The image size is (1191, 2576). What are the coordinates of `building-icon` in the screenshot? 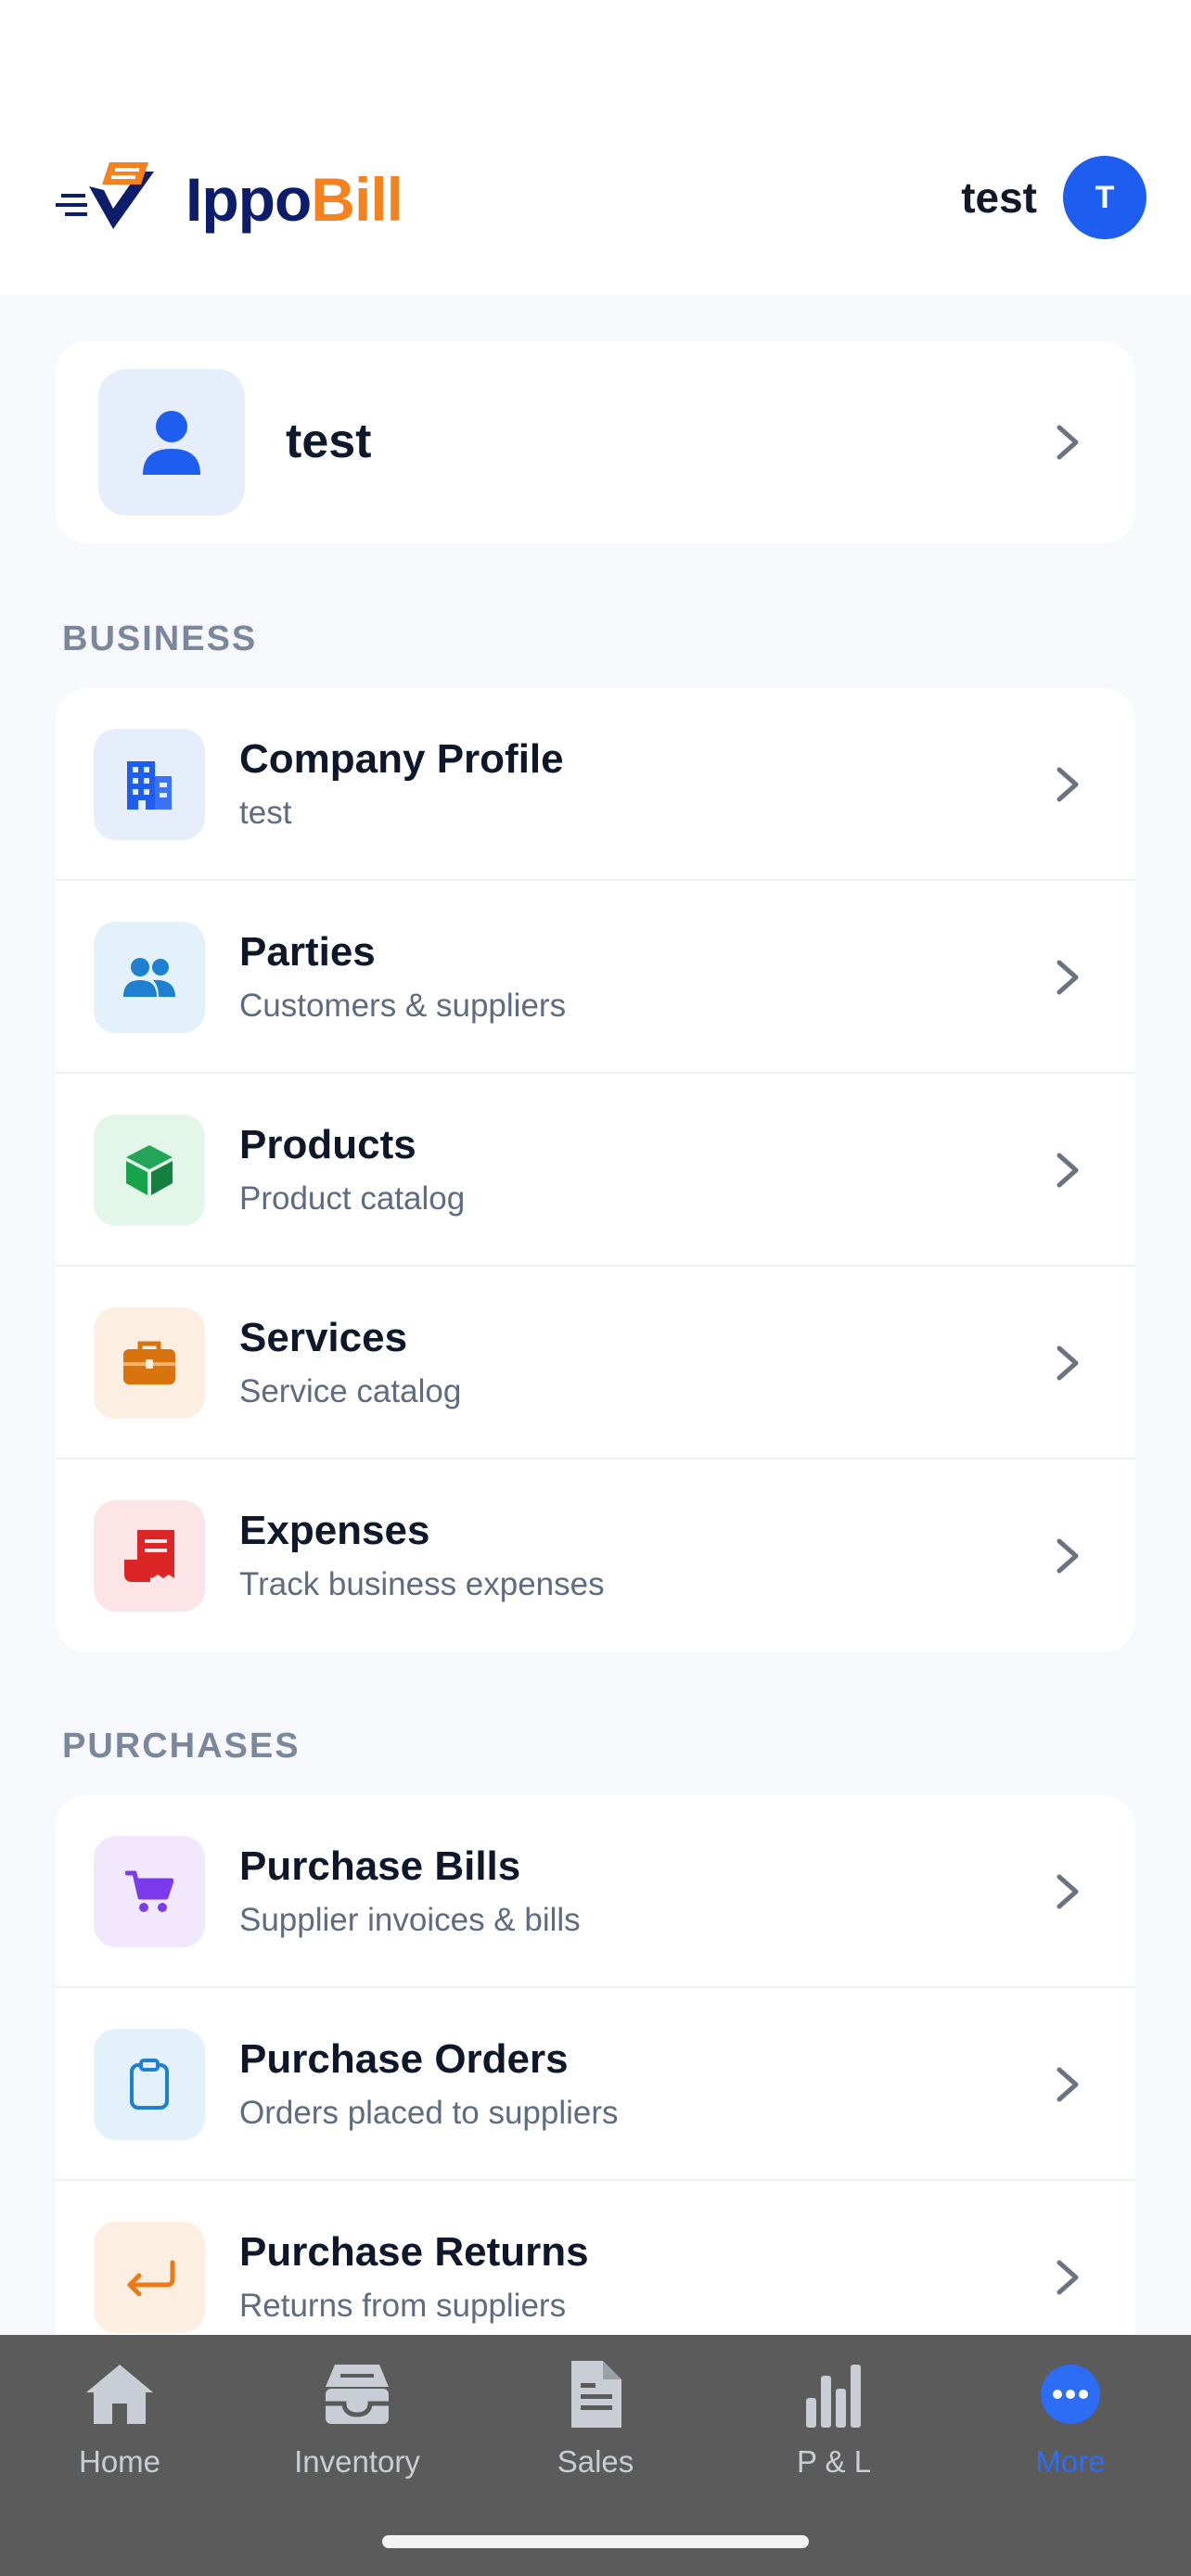 It's located at (149, 786).